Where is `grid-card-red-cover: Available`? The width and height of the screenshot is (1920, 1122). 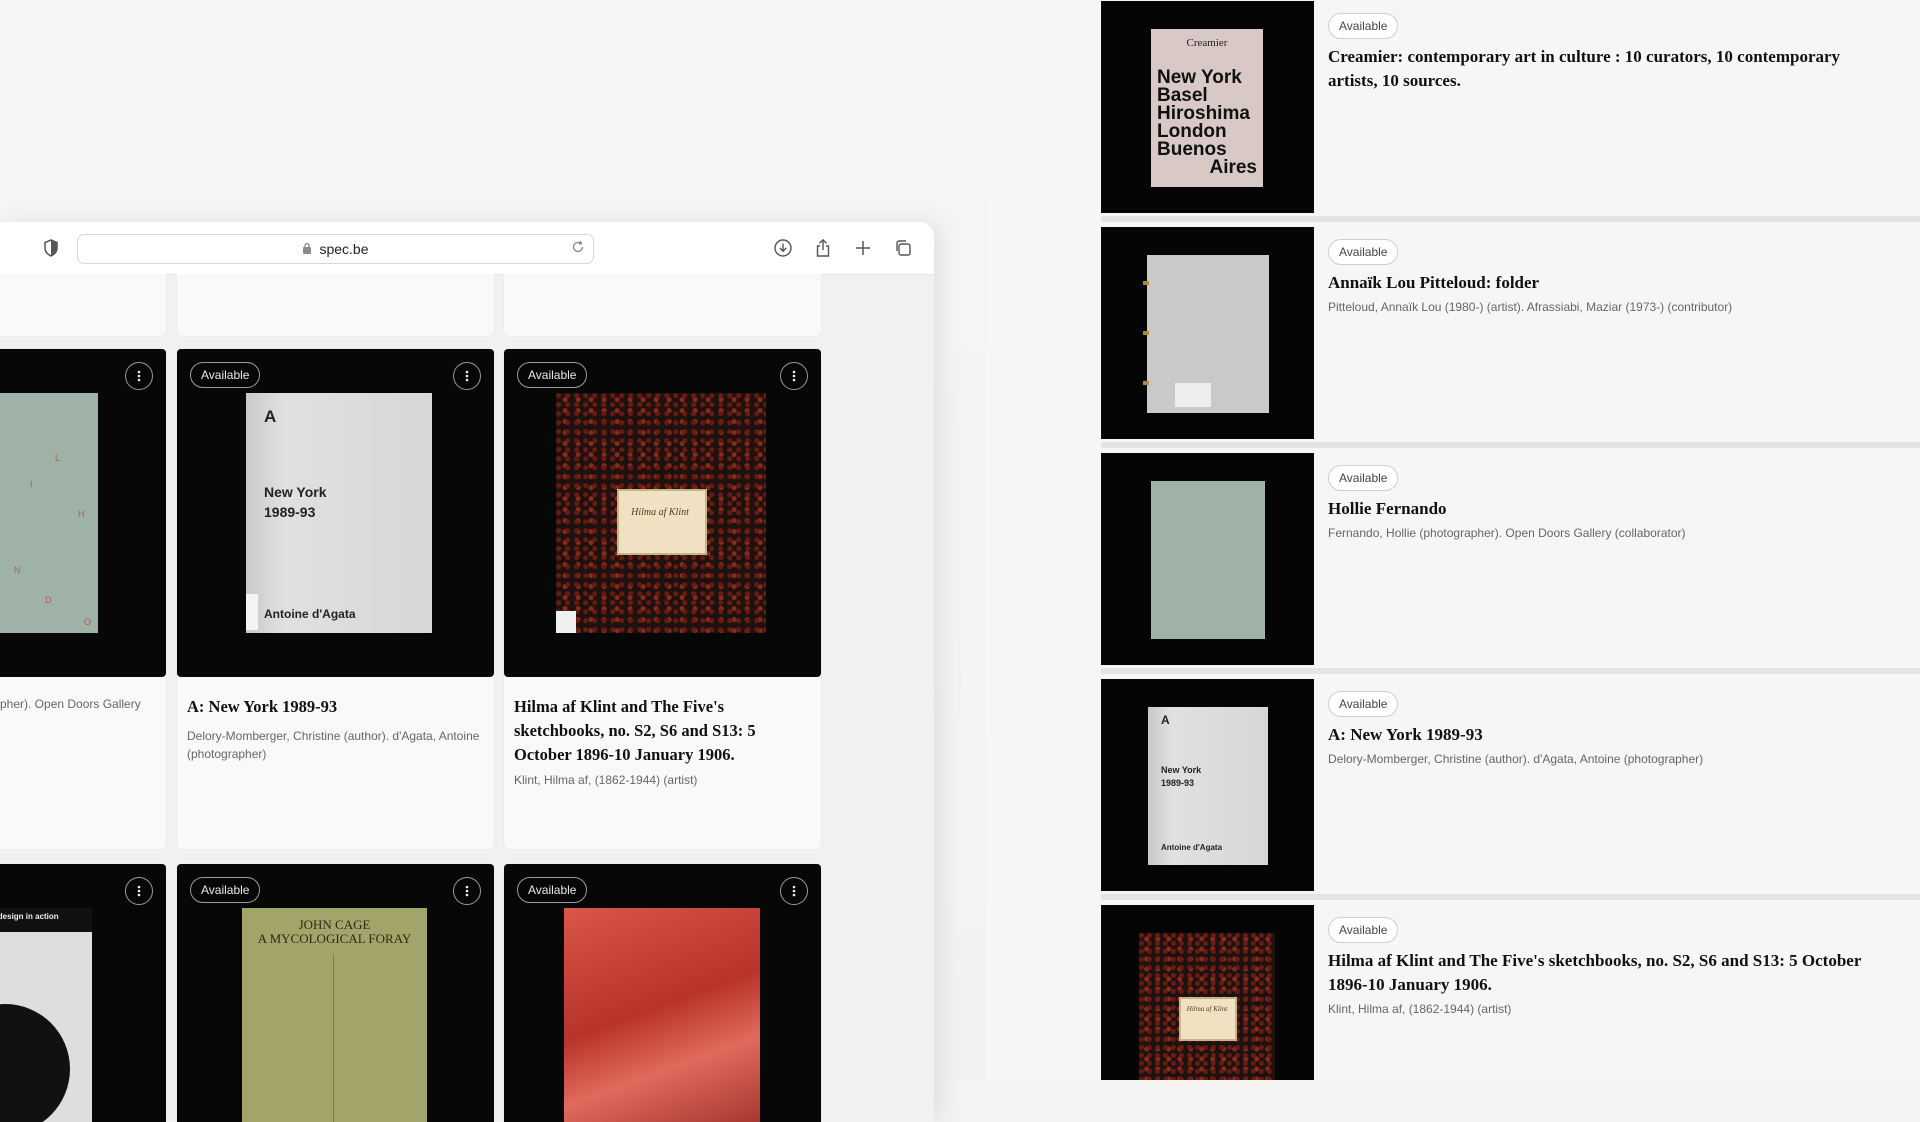 grid-card-red-cover: Available is located at coordinates (662, 993).